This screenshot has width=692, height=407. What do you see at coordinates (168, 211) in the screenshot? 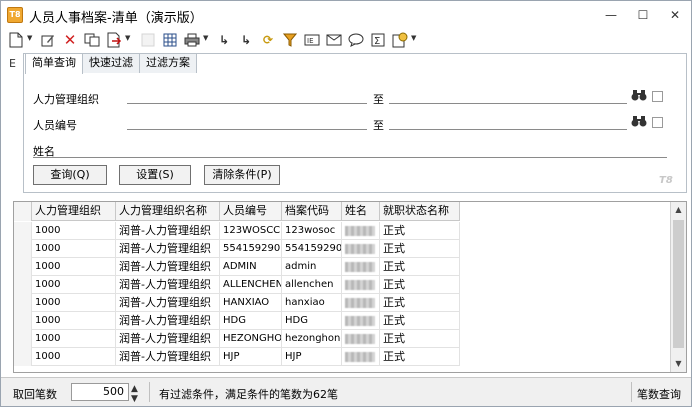
I see `column-header: 人力管理组织名称` at bounding box center [168, 211].